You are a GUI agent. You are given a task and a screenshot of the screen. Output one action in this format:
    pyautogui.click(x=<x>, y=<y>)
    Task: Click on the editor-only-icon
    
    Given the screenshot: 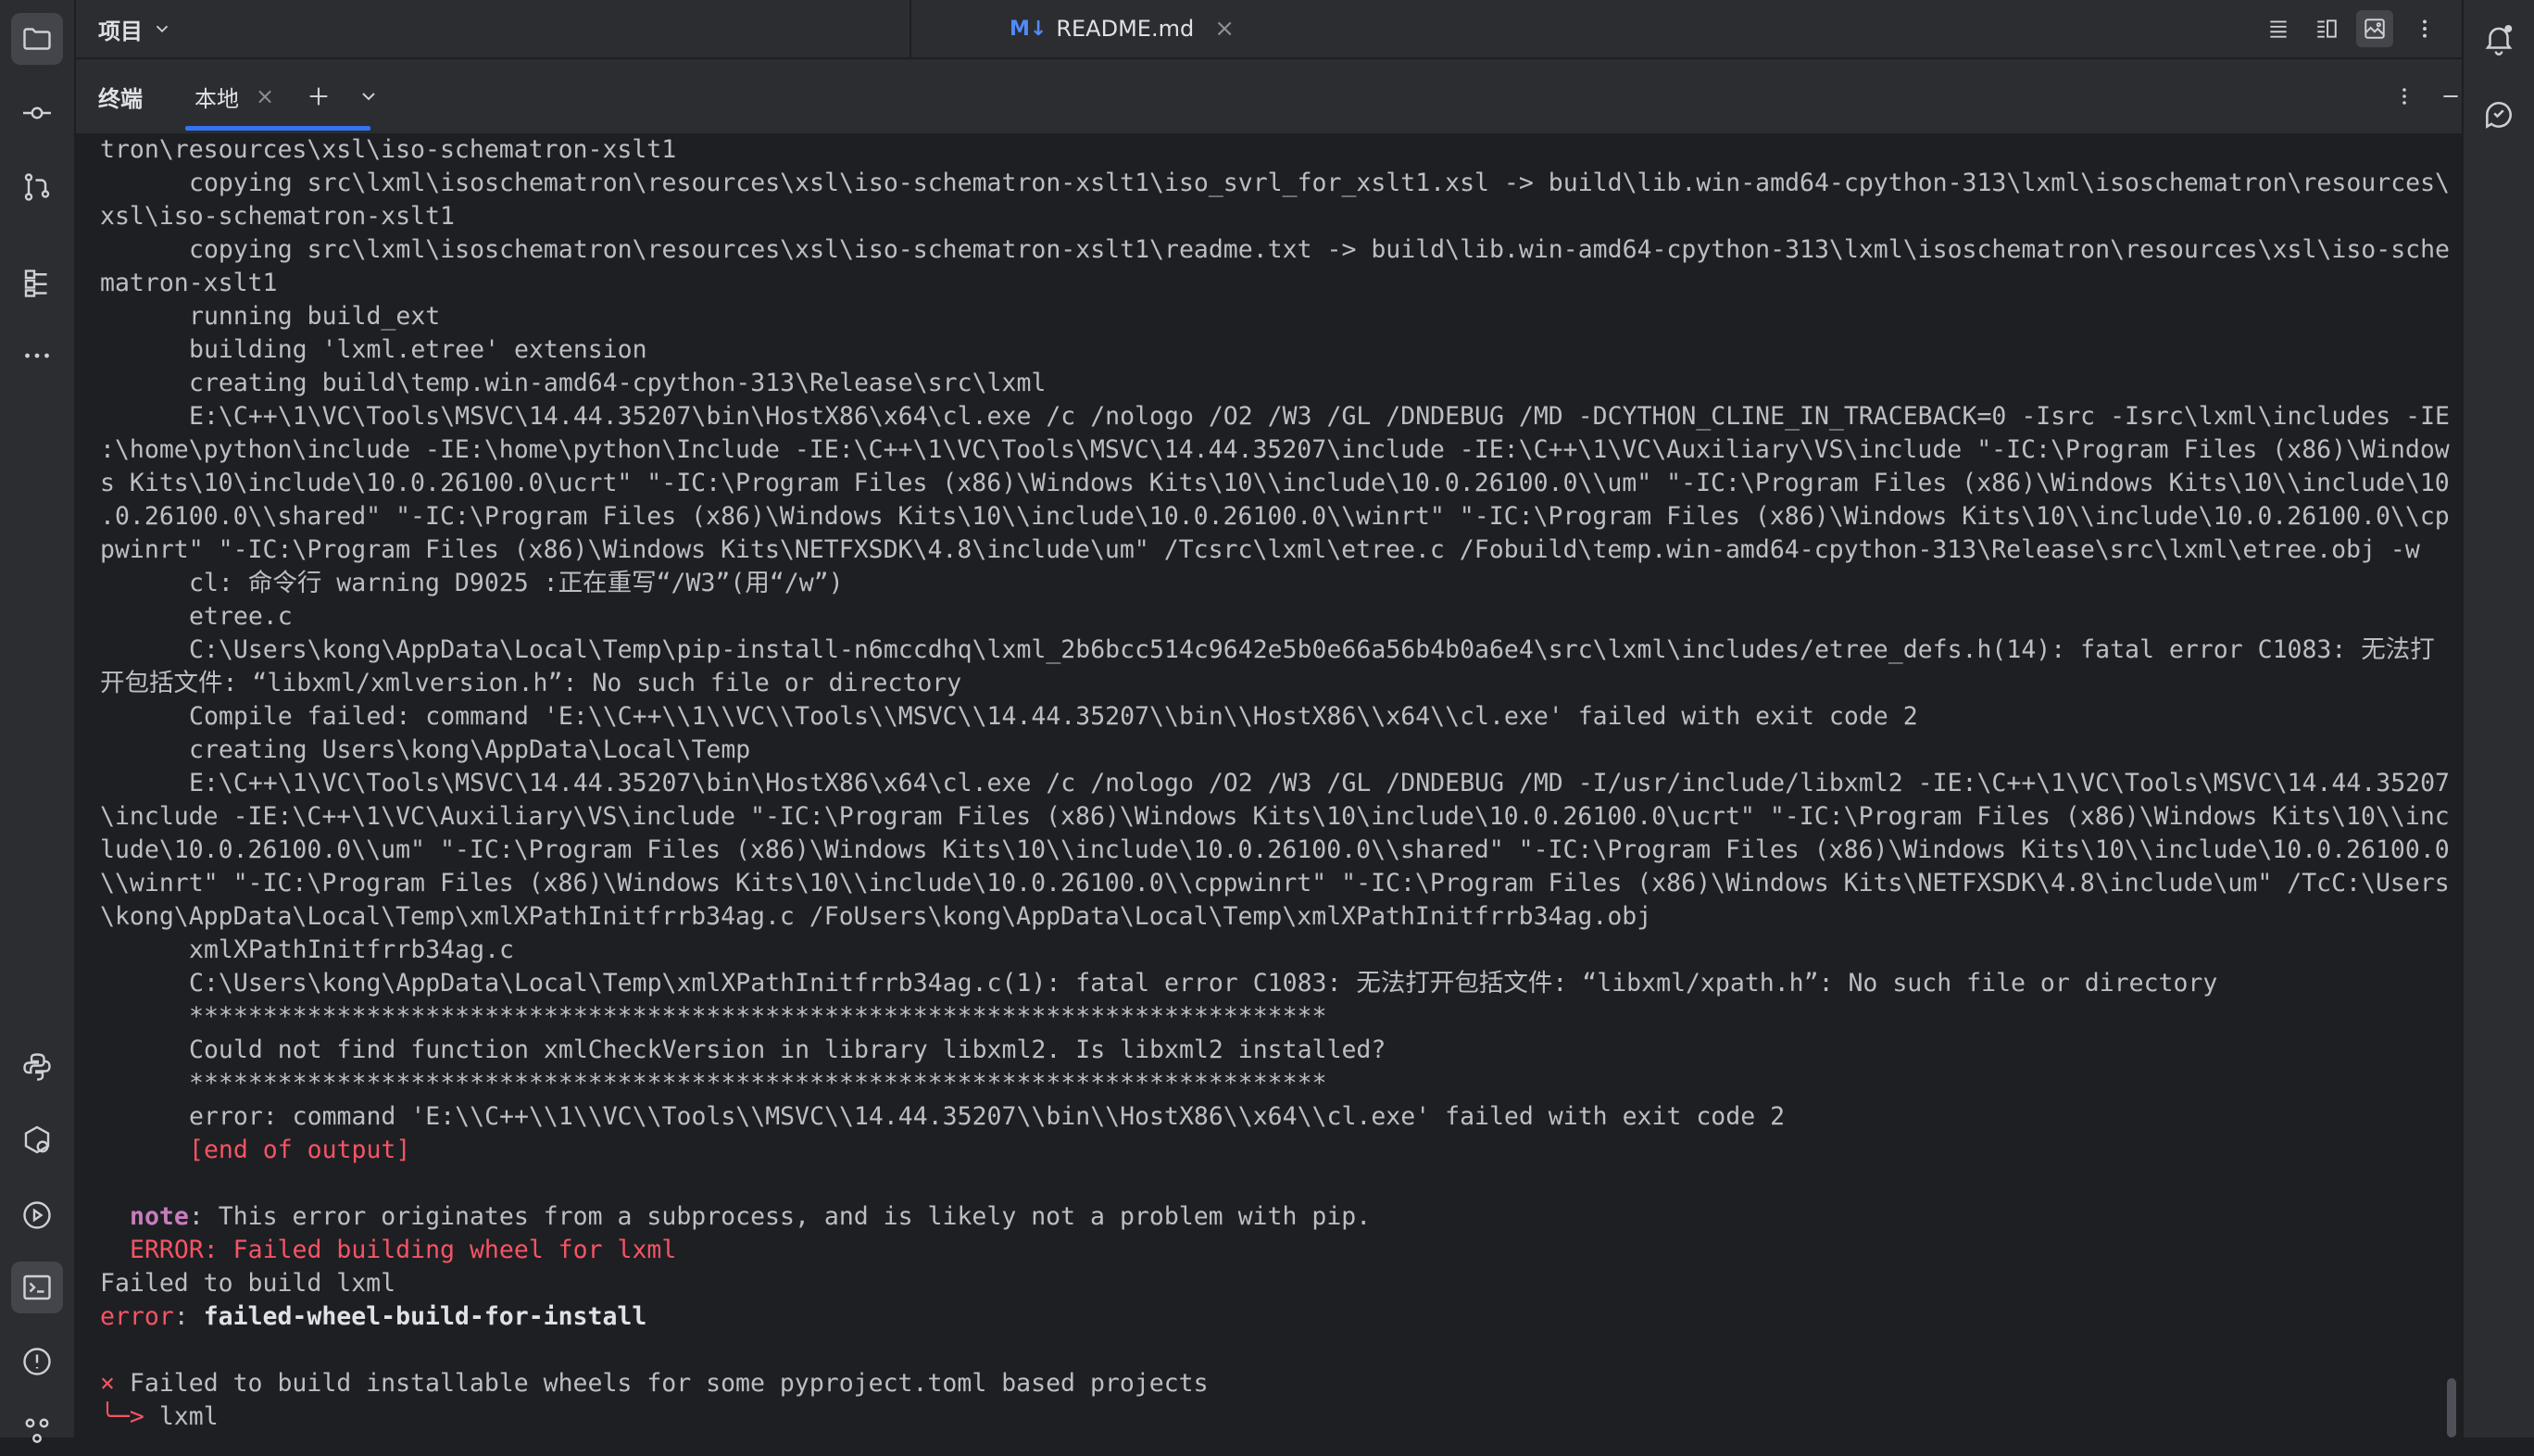 What is the action you would take?
    pyautogui.click(x=2278, y=28)
    